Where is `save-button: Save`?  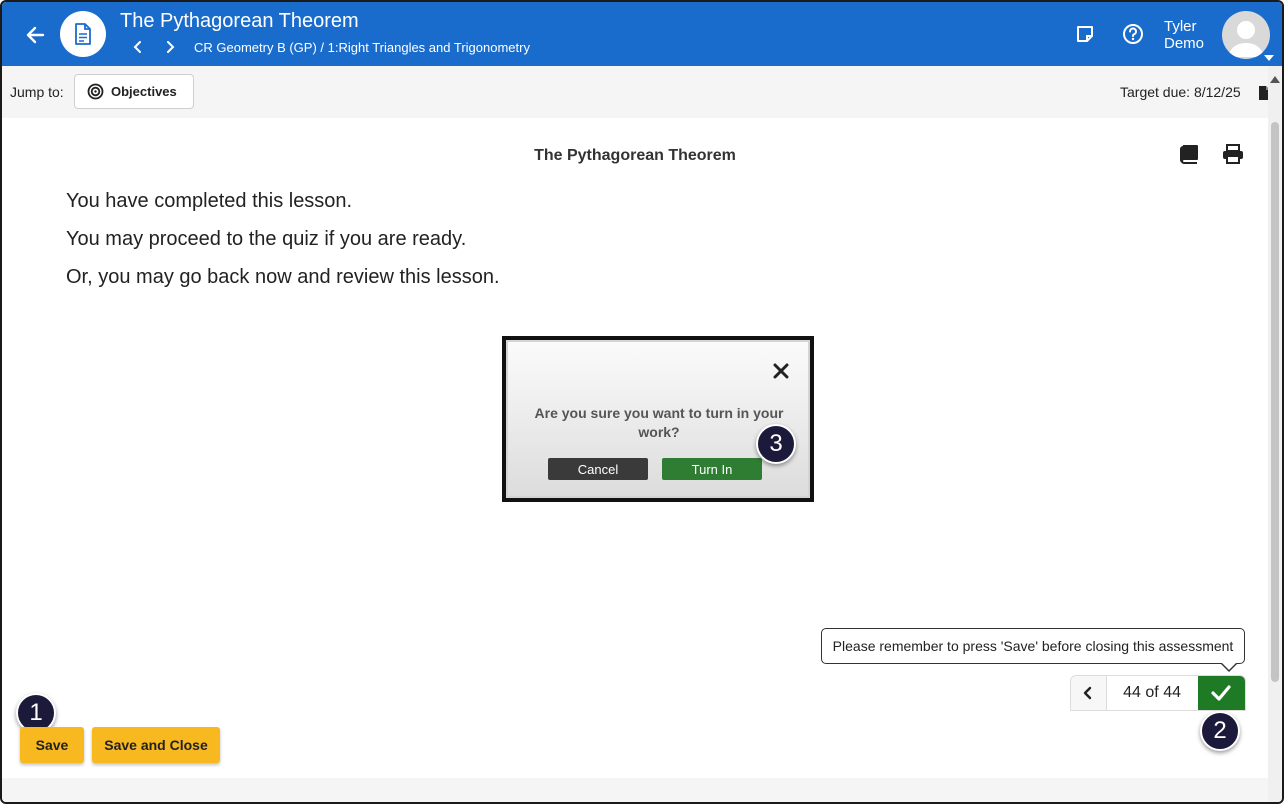
save-button: Save is located at coordinates (52, 745).